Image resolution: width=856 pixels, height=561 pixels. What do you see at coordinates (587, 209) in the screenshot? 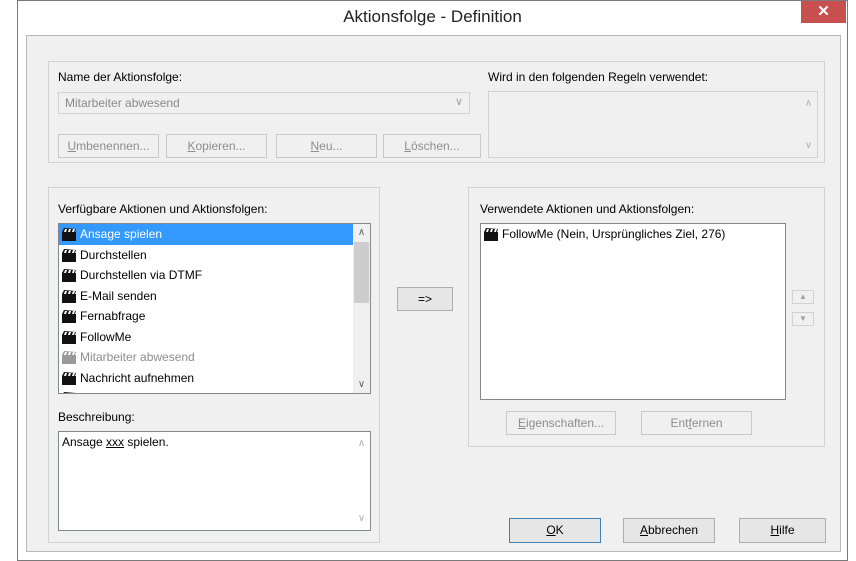
I see `used-actions-label: Verwendete Aktionen und Aktionsfolgen:` at bounding box center [587, 209].